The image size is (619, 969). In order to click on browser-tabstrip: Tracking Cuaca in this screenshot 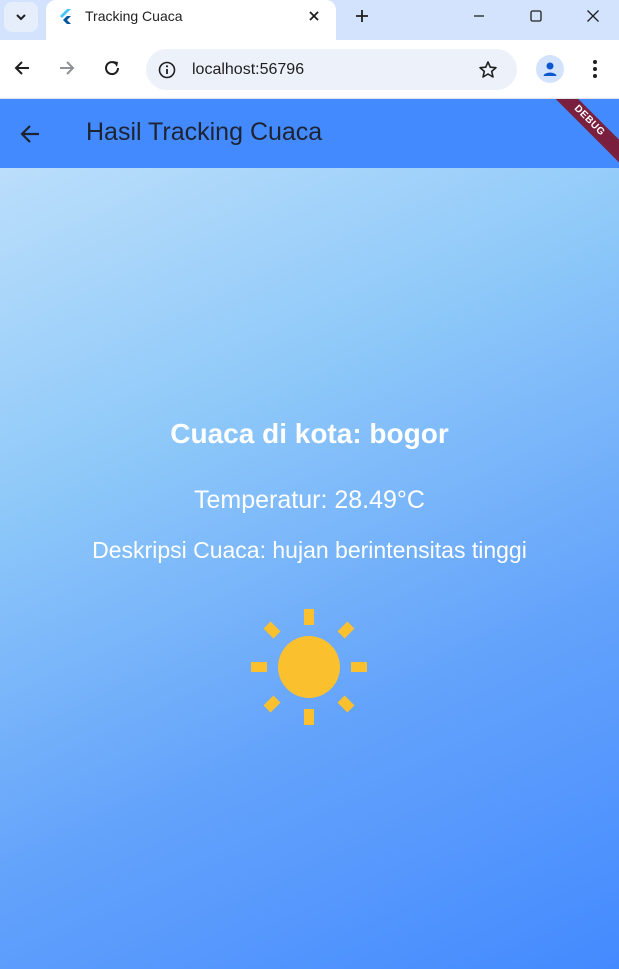, I will do `click(309, 20)`.